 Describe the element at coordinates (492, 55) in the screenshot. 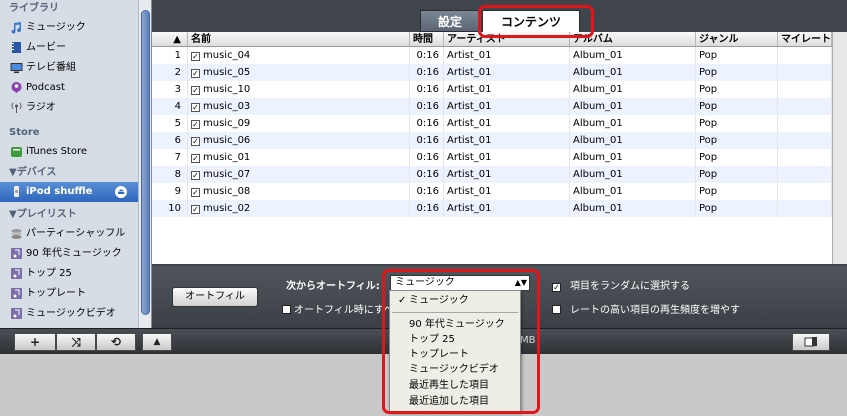

I see `table-row: 1 ✓ music_04 0:16 Artist_01 Album_01 Pop` at that location.